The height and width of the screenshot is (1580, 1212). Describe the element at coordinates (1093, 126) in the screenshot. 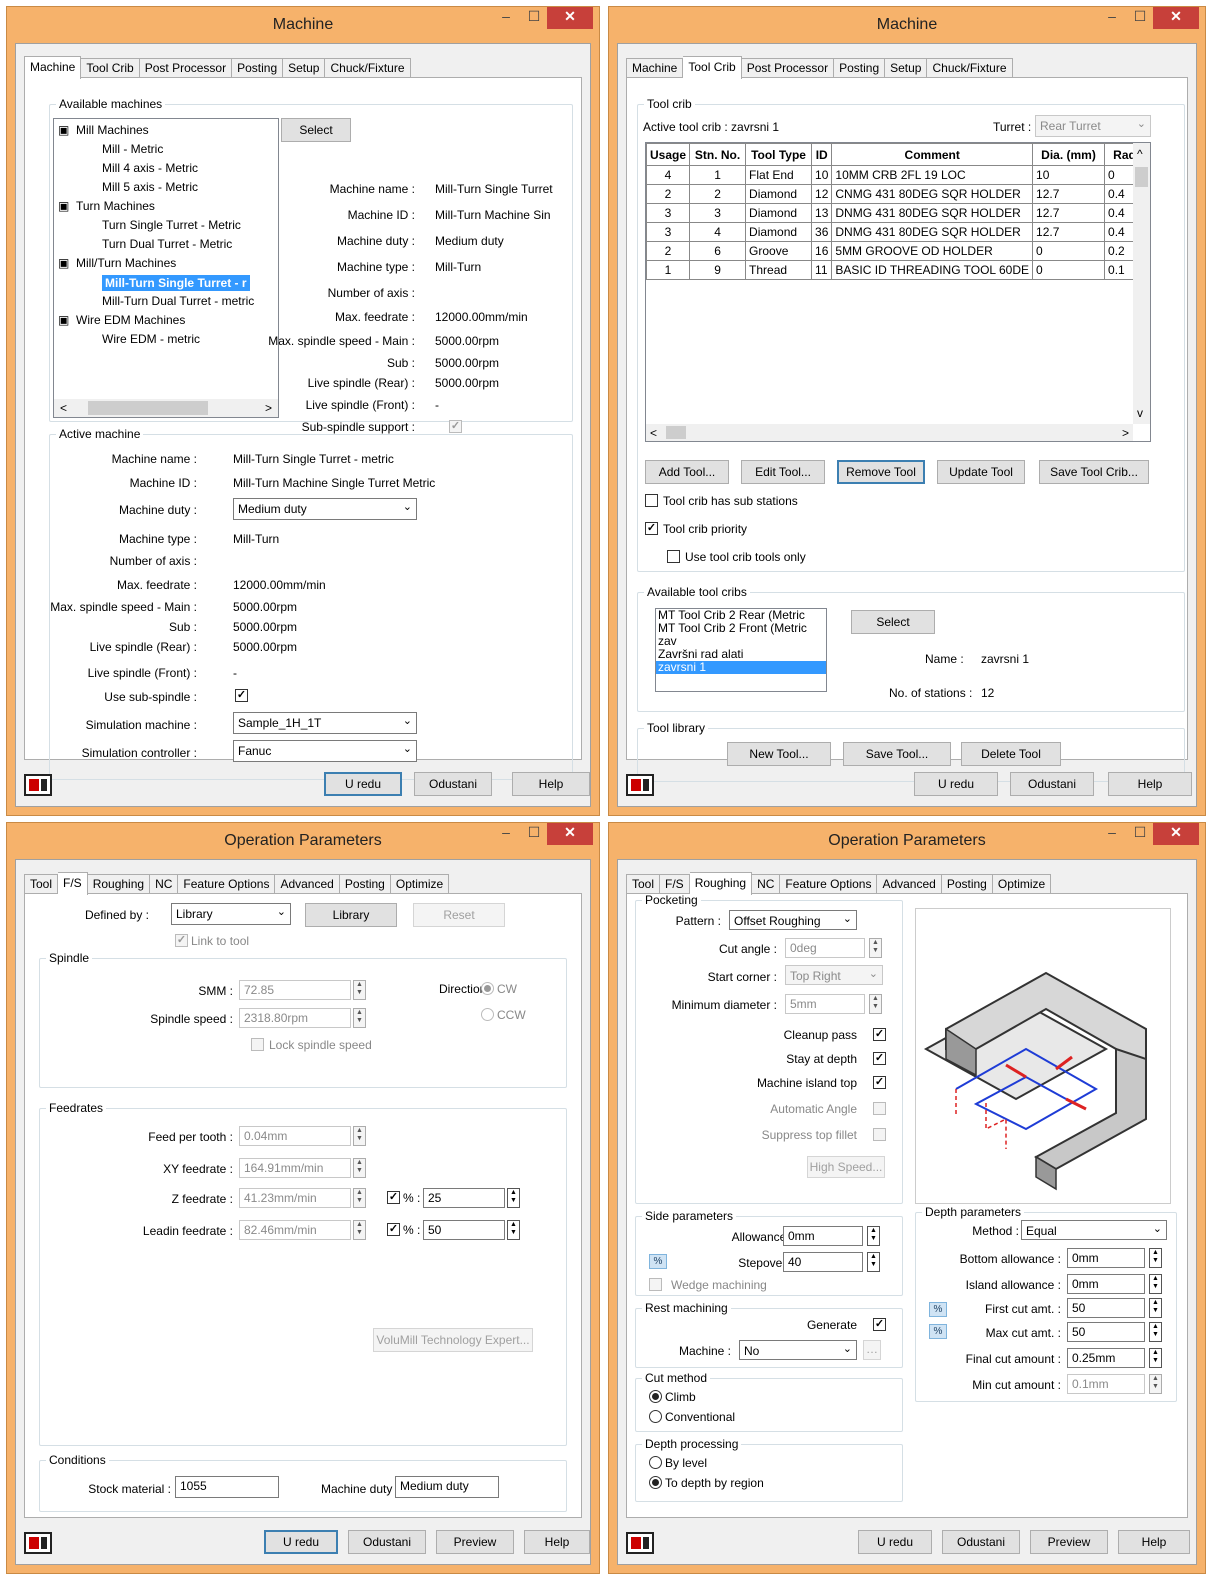

I see `turret-dropdown: Rear Turret ⌄` at that location.